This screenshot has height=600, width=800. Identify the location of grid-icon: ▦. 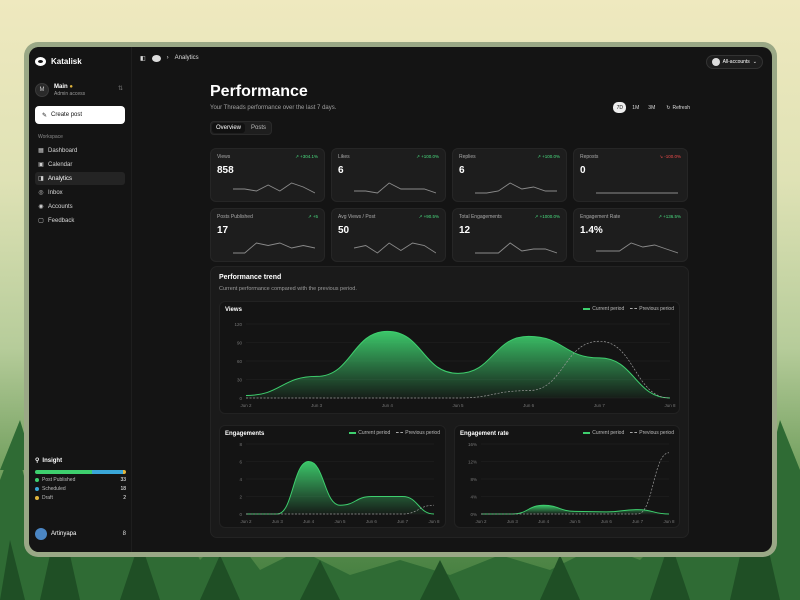
(41, 150).